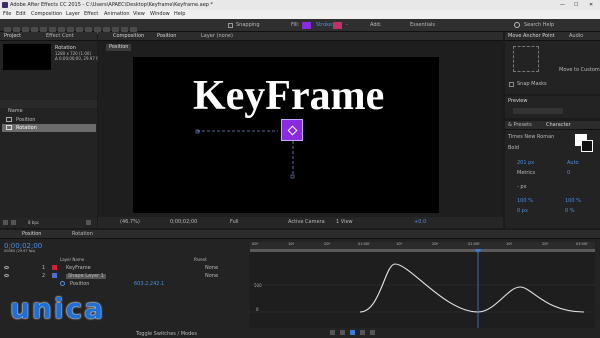 The image size is (600, 338). What do you see at coordinates (522, 211) in the screenshot?
I see `baseline-shift-value: 0 px` at bounding box center [522, 211].